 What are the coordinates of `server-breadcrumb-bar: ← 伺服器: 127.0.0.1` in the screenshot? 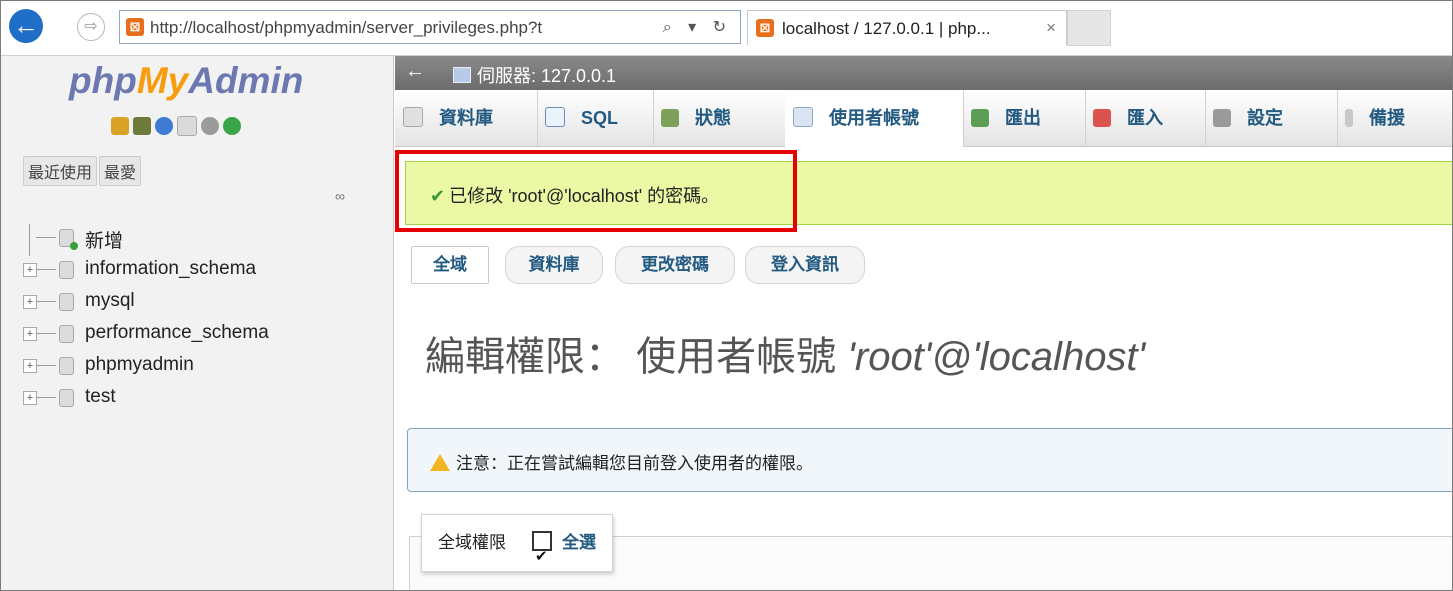 It's located at (923, 73).